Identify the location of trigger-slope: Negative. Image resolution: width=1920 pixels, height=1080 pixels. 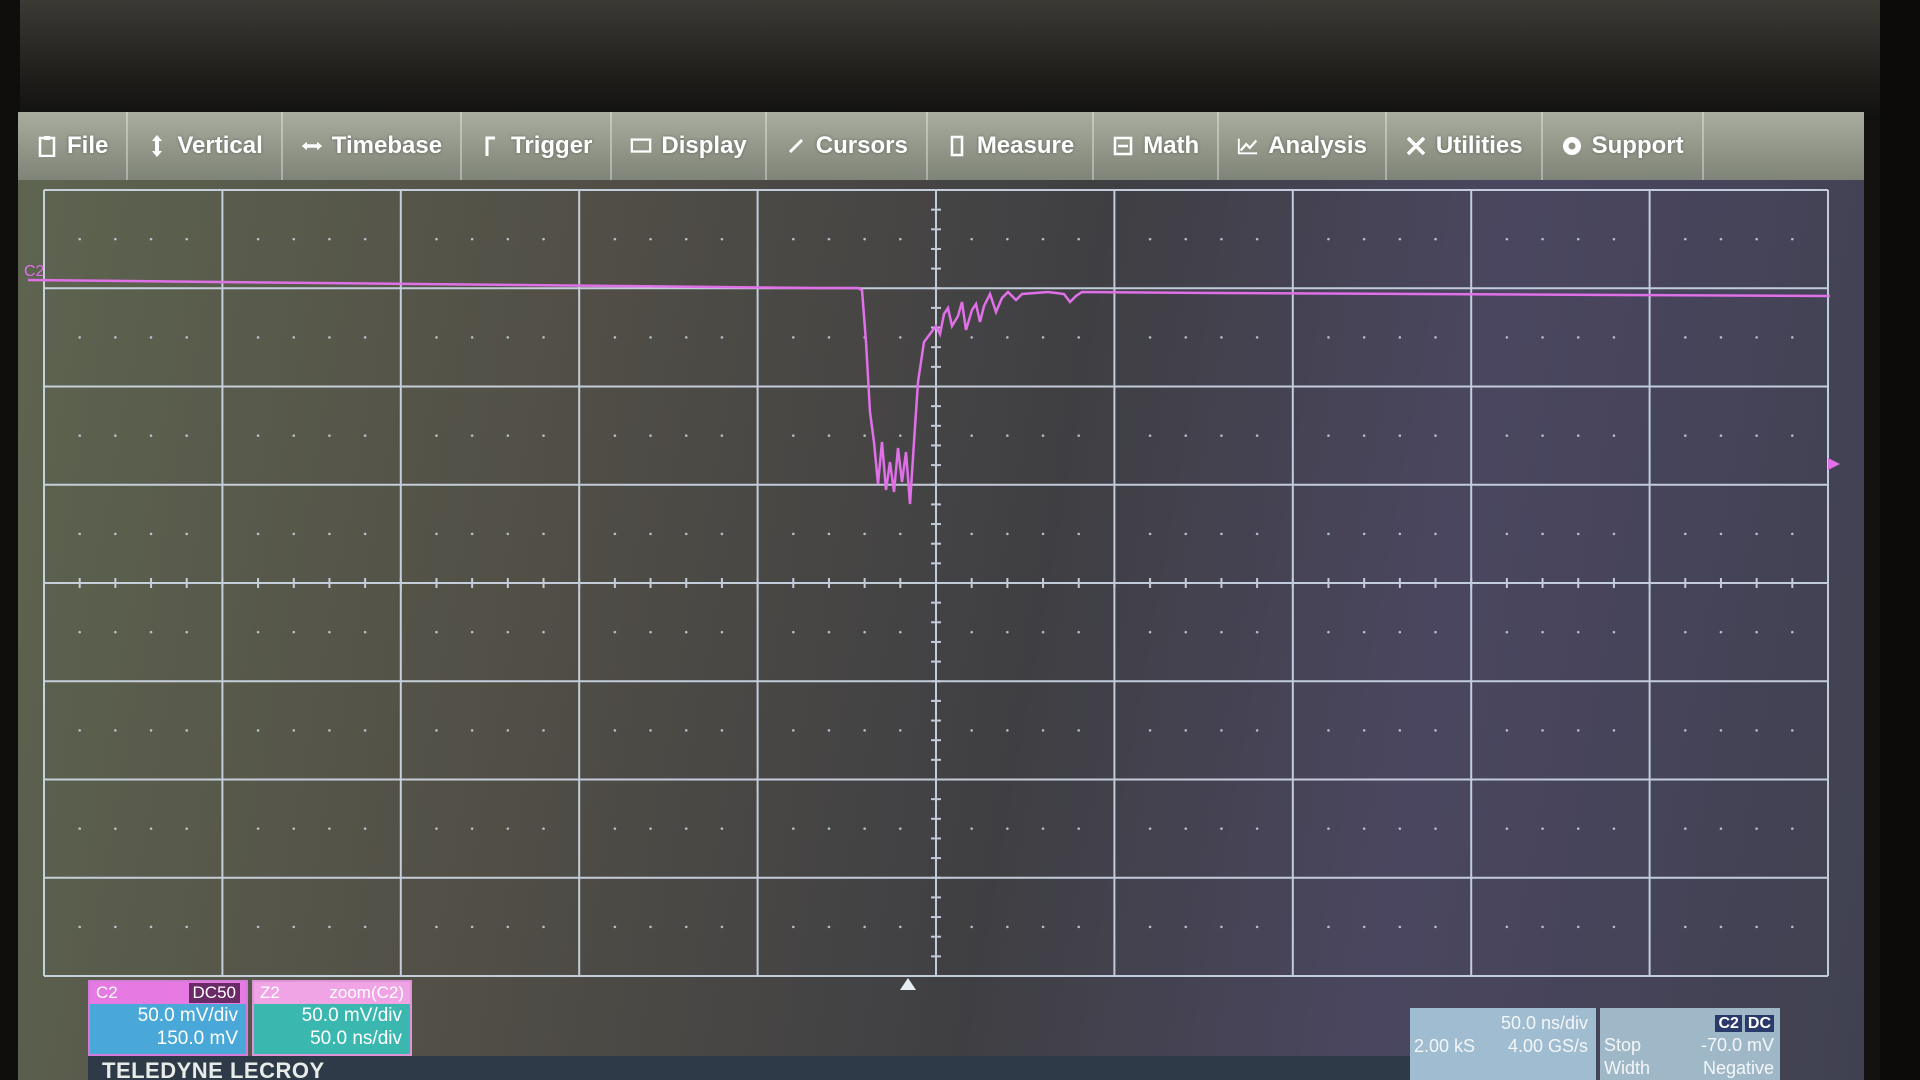
(1738, 1068).